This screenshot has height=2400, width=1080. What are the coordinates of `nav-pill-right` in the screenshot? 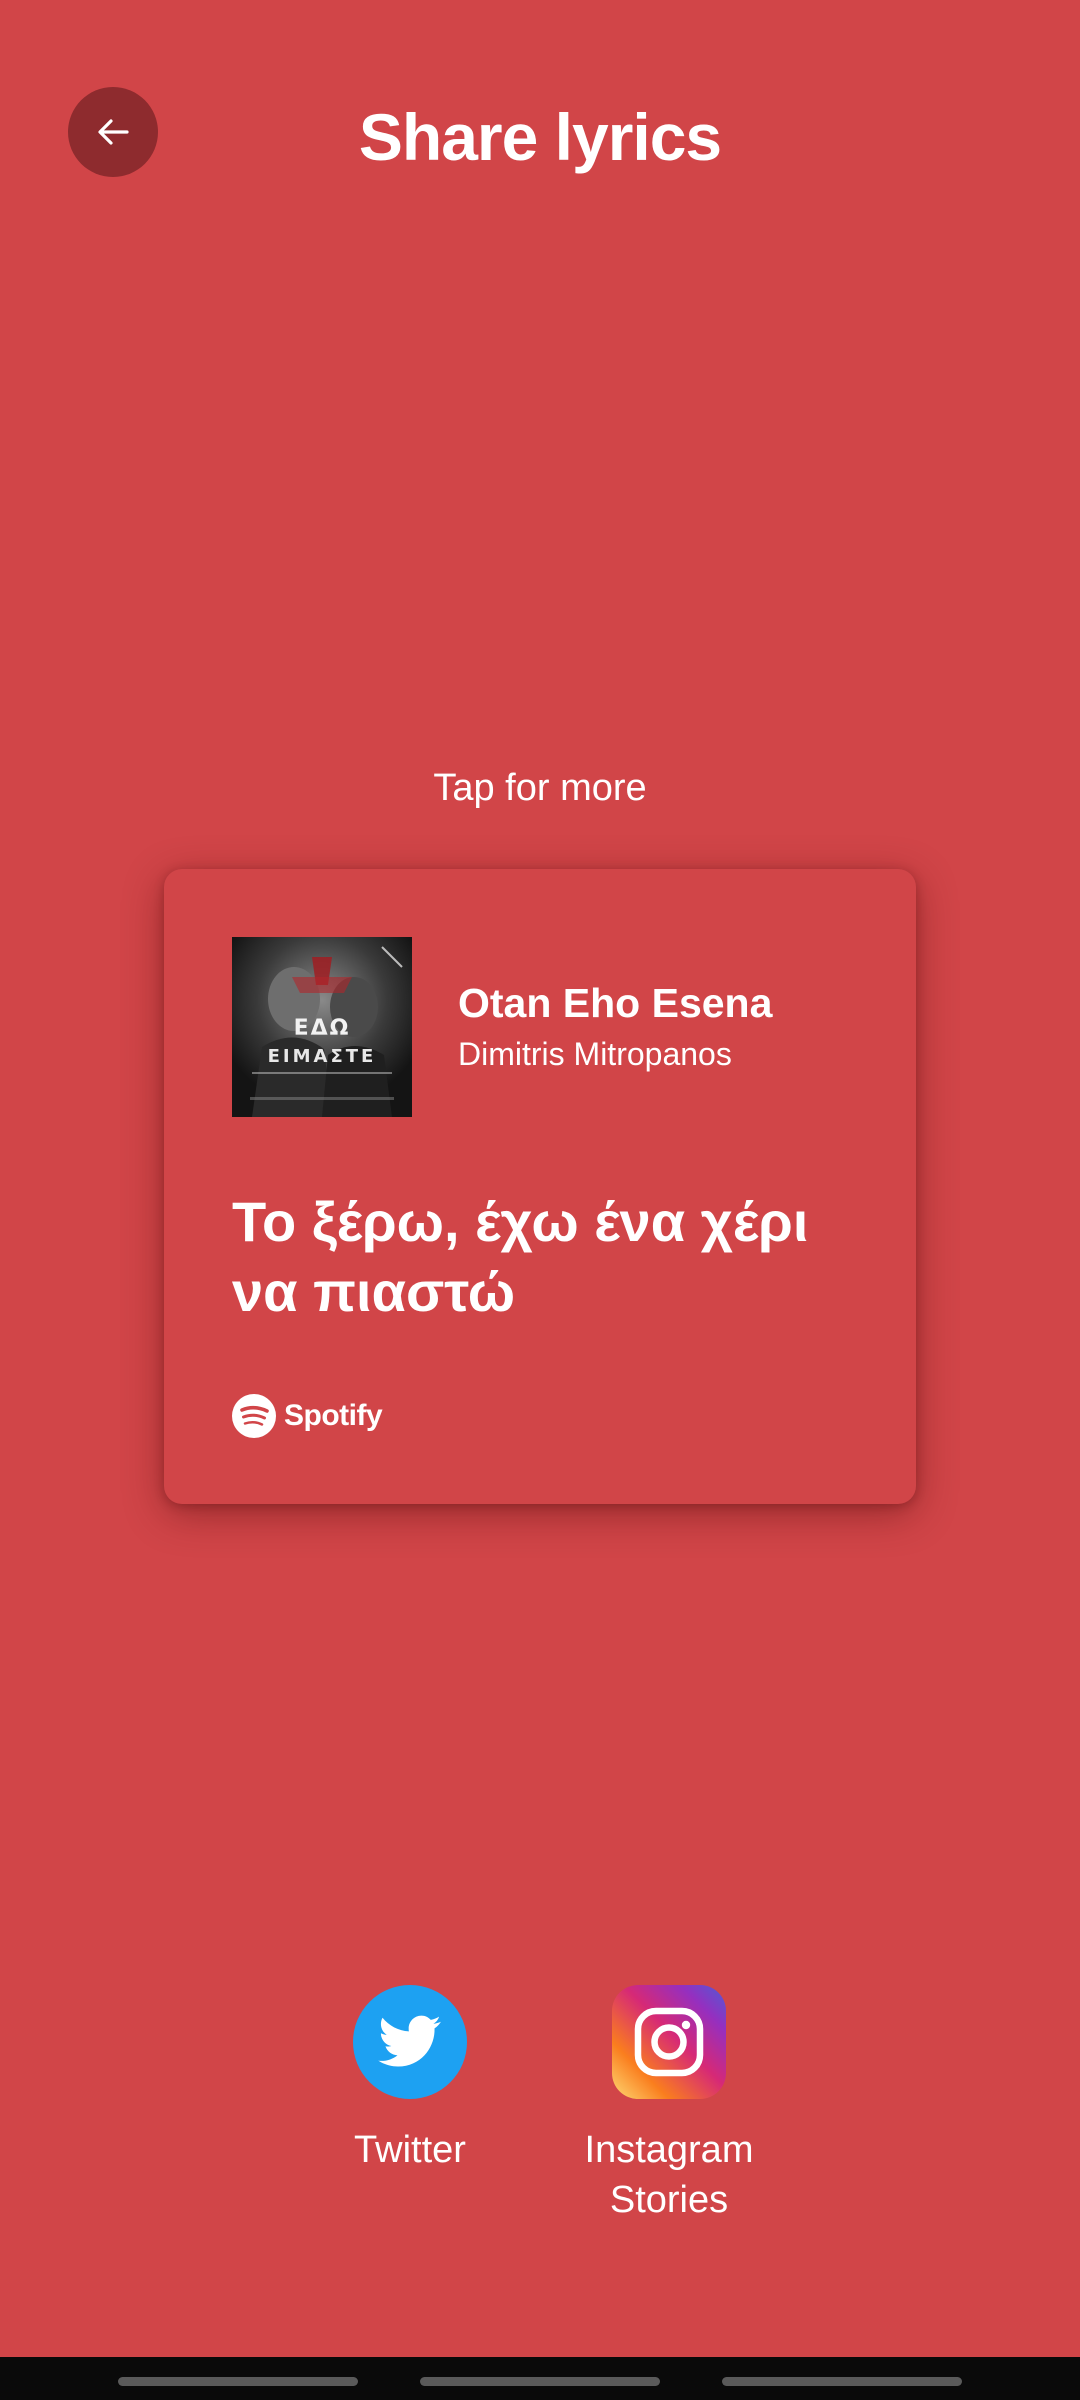 It's located at (842, 2381).